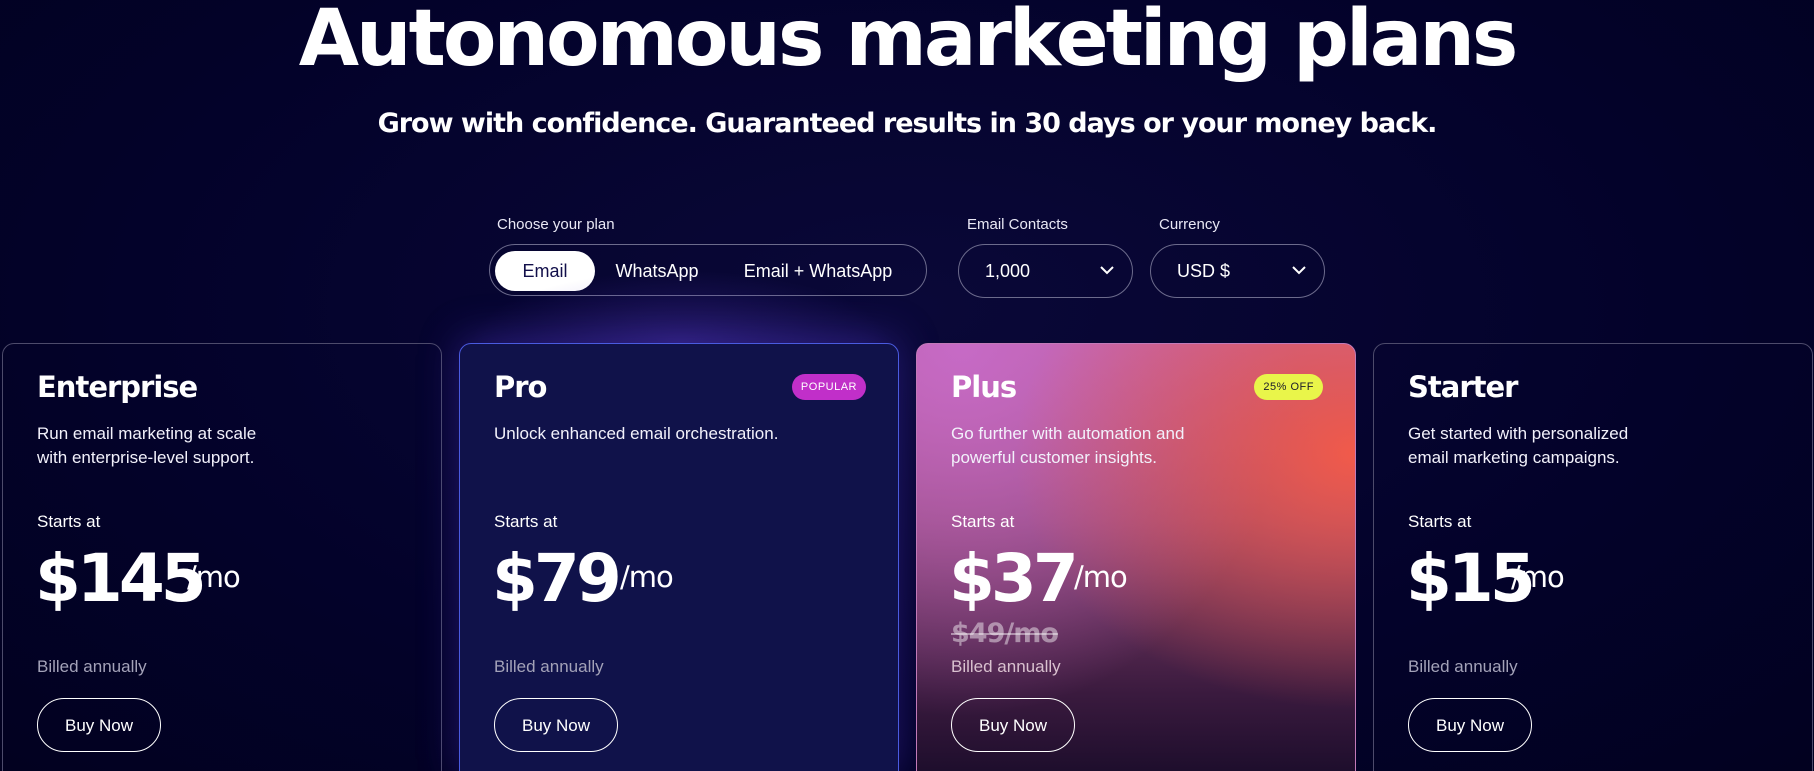 The width and height of the screenshot is (1814, 771). I want to click on popular-badge: POPULAR, so click(828, 387).